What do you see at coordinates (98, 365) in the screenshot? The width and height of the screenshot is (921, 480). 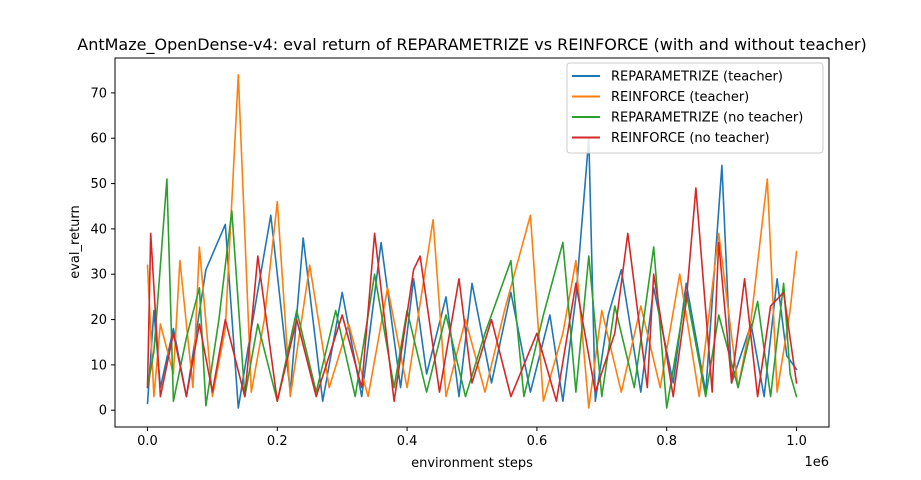 I see `y-tick-label: 10` at bounding box center [98, 365].